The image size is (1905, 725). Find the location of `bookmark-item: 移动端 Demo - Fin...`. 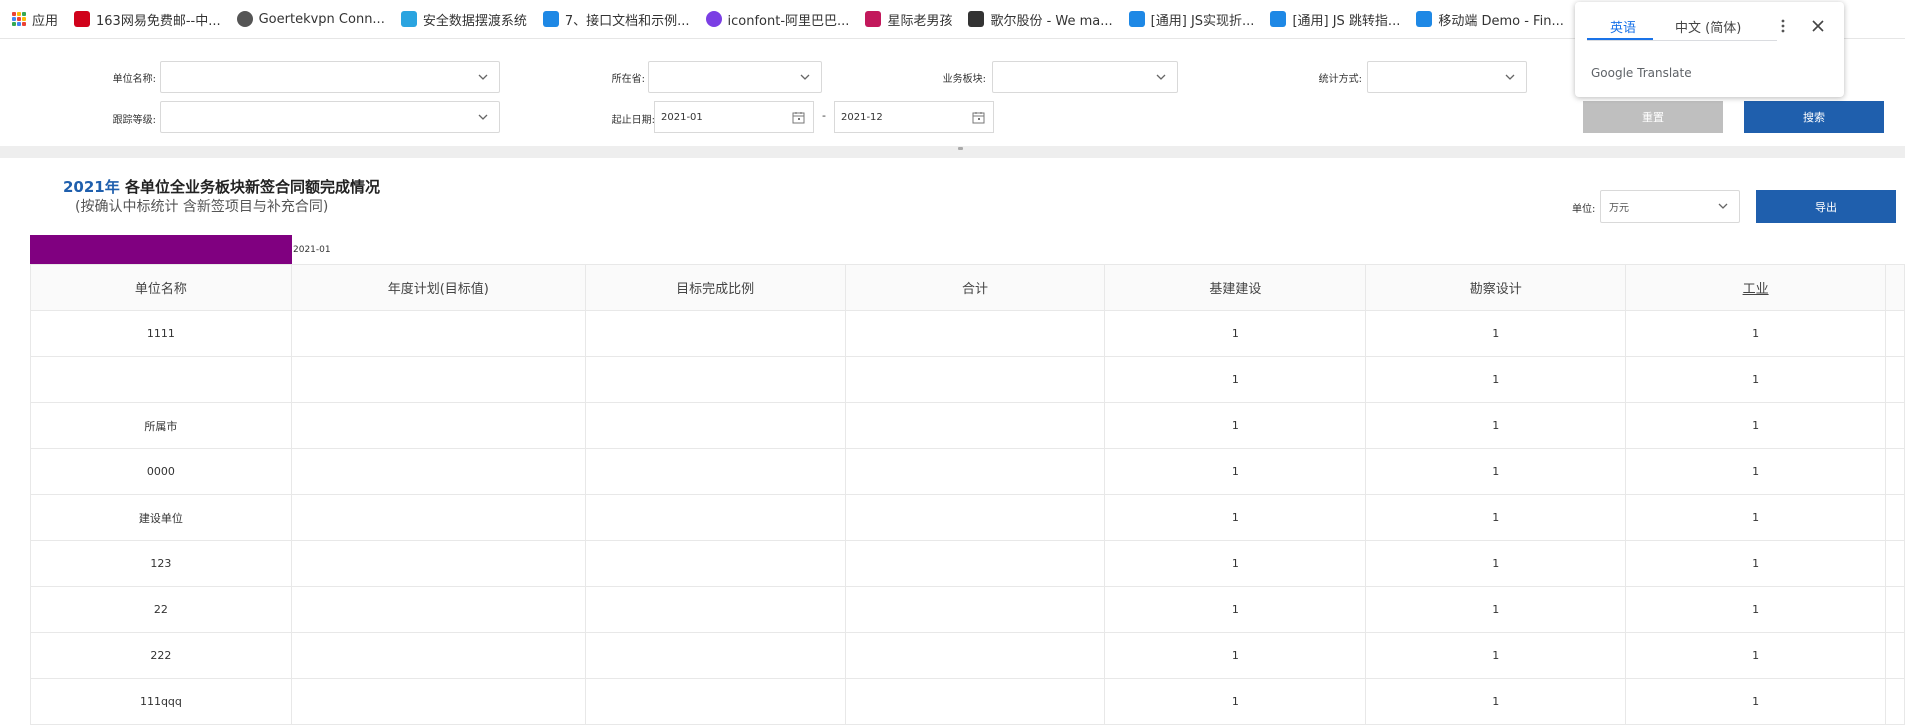

bookmark-item: 移动端 Demo - Fin... is located at coordinates (1490, 19).